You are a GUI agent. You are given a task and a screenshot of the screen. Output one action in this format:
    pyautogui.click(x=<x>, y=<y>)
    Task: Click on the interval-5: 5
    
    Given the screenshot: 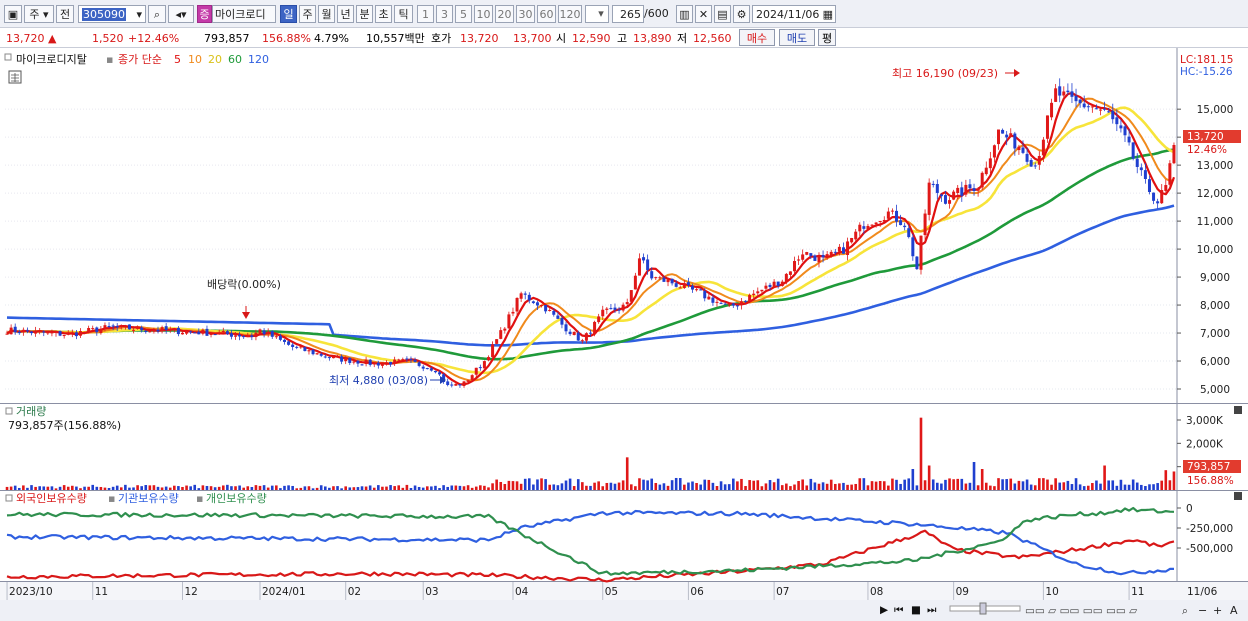 What is the action you would take?
    pyautogui.click(x=463, y=14)
    